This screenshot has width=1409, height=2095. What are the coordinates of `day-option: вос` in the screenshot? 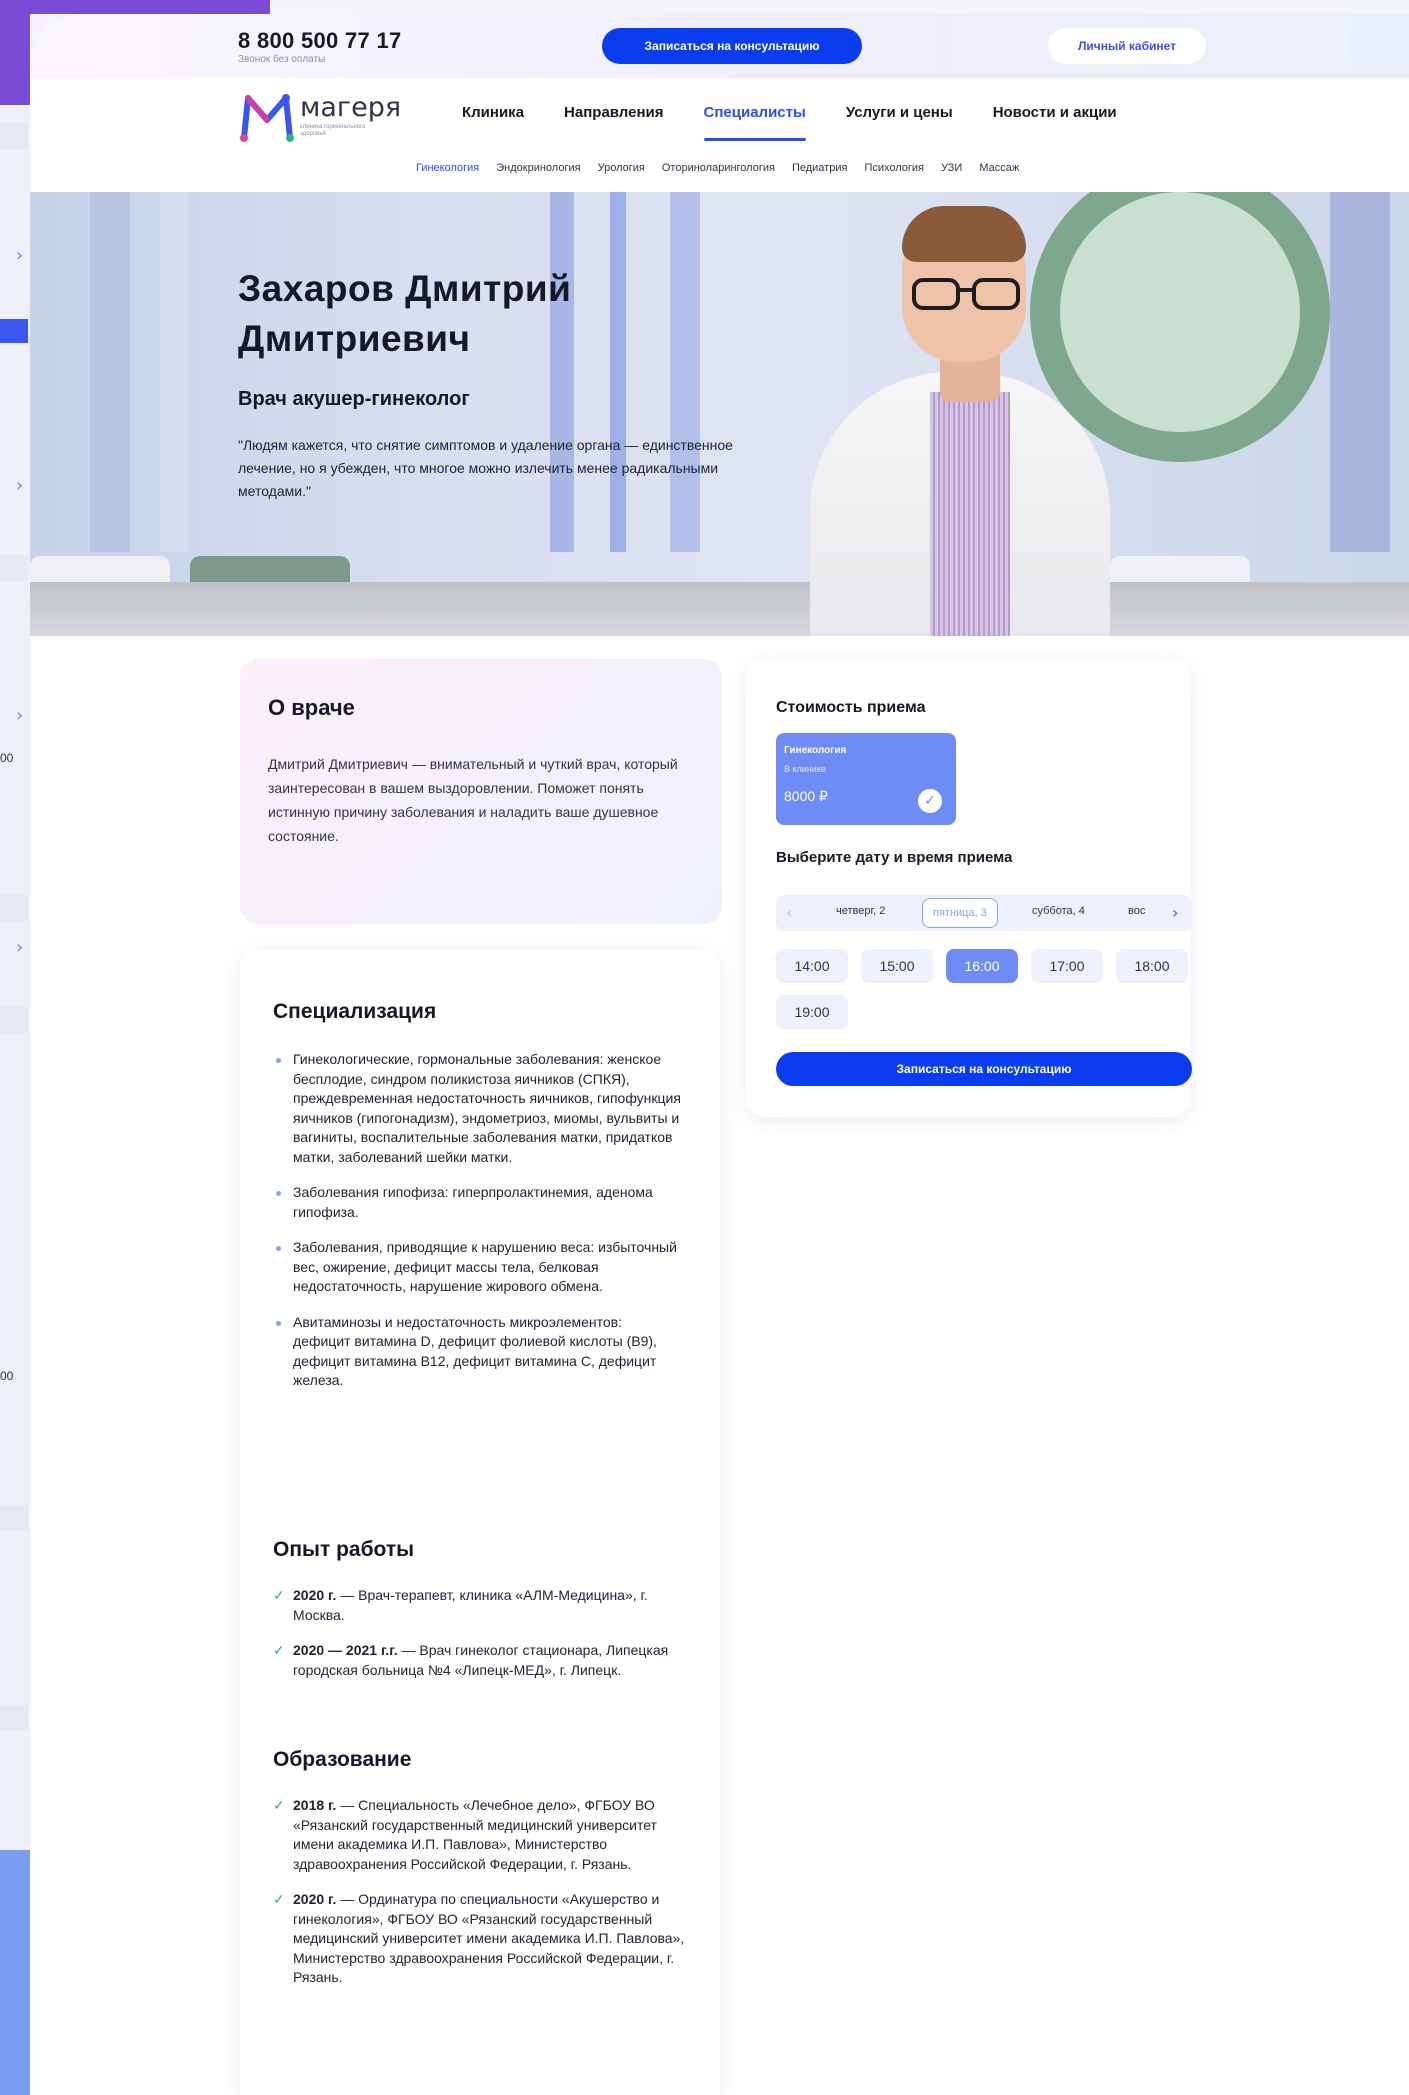 It's located at (1136, 911).